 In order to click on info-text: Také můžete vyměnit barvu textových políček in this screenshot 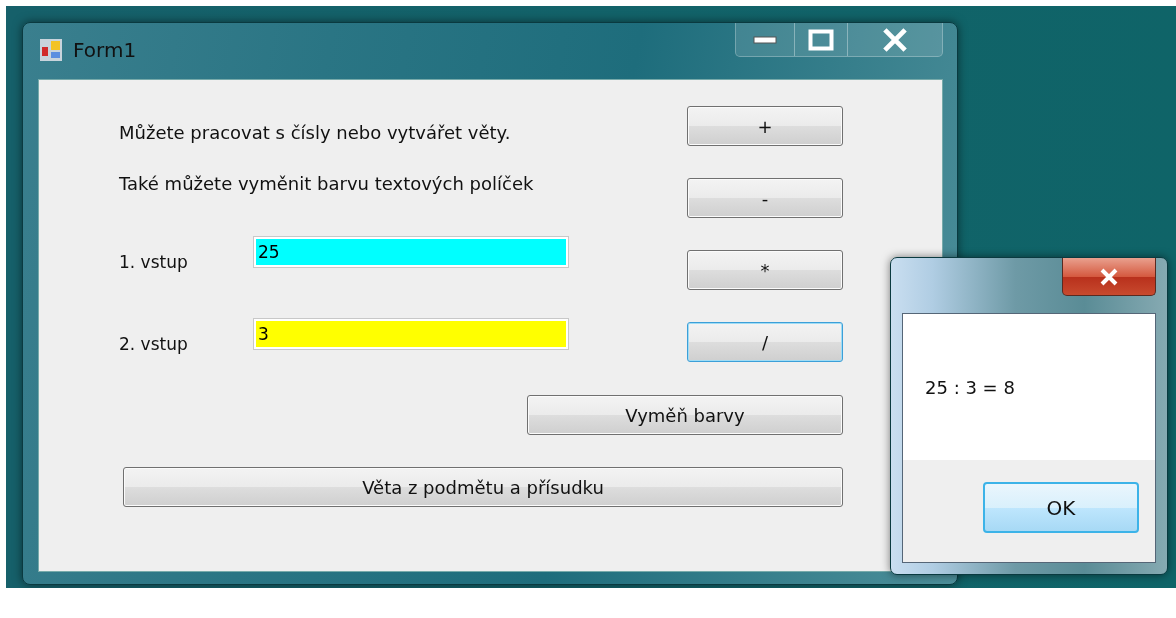, I will do `click(327, 183)`.